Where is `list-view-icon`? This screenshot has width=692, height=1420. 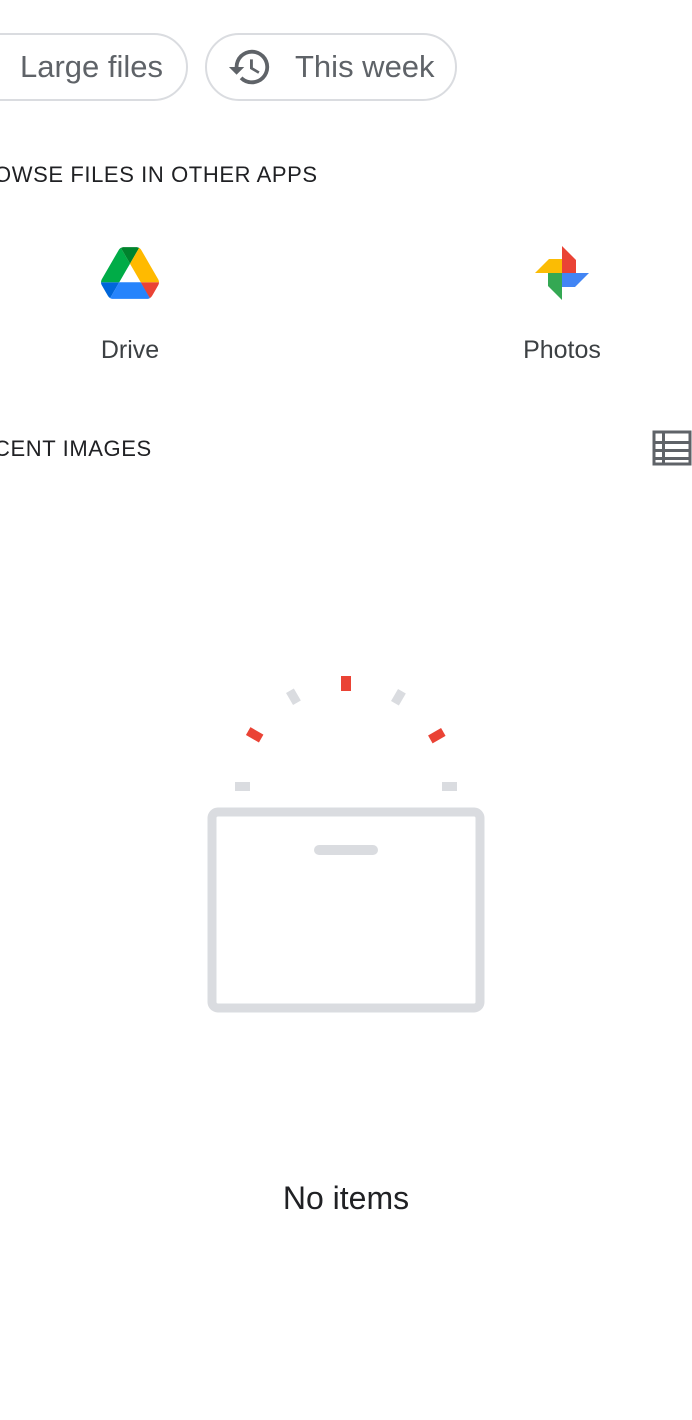 list-view-icon is located at coordinates (672, 448).